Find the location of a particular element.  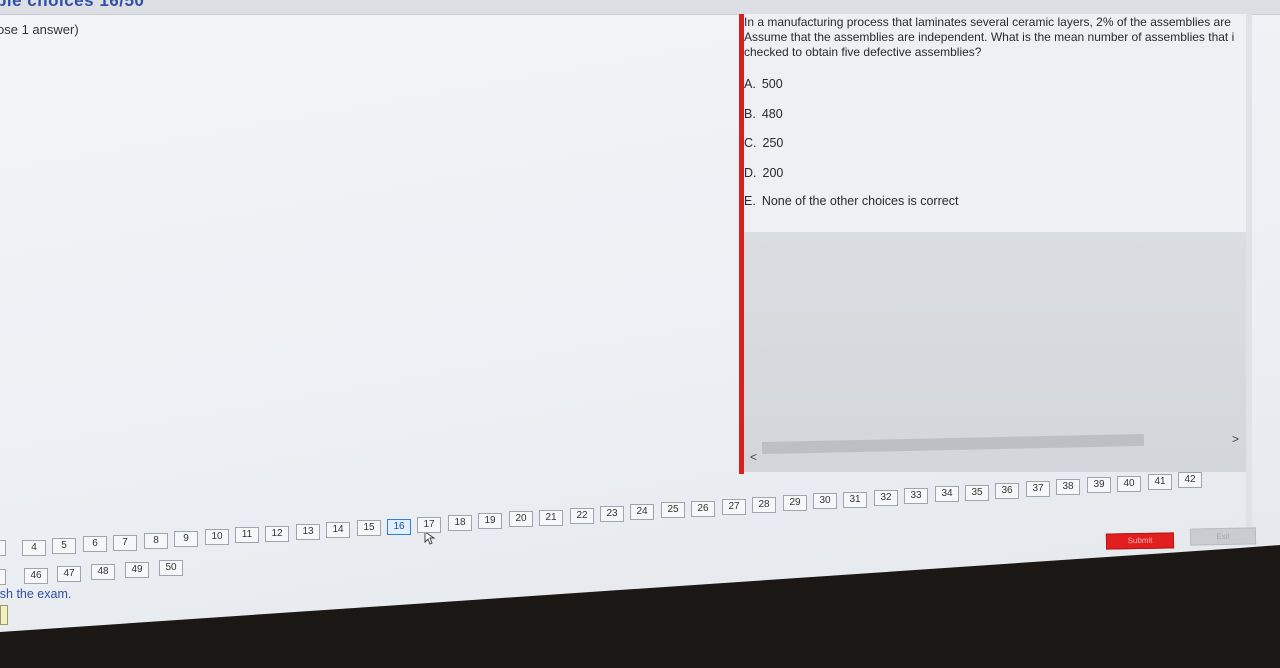

question-nav-button: 15 is located at coordinates (369, 528).